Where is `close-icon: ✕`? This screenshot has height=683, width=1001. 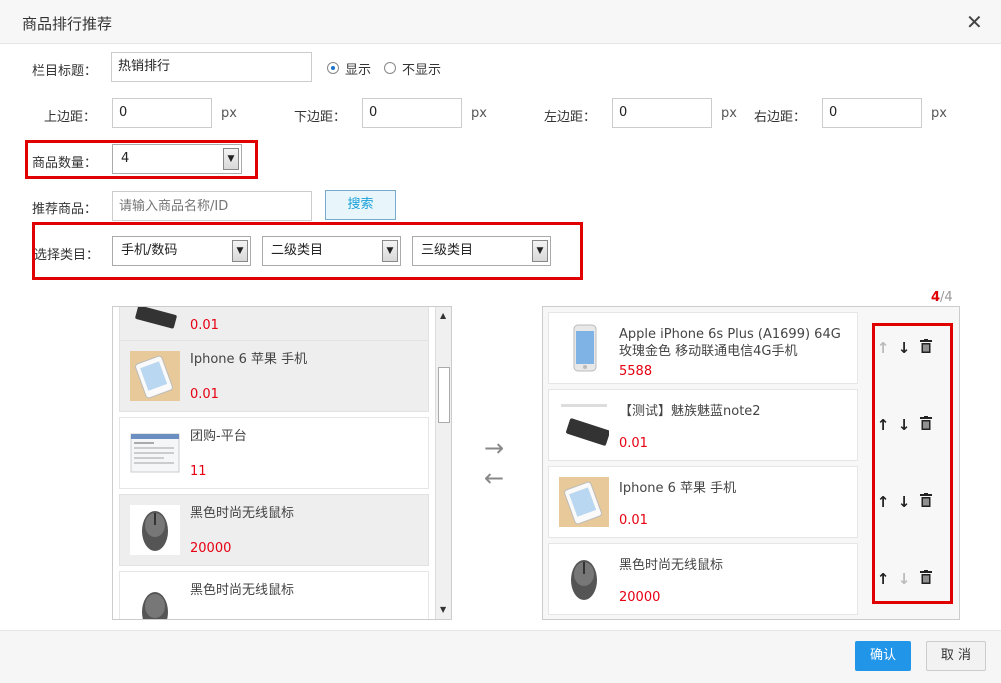 close-icon: ✕ is located at coordinates (974, 22).